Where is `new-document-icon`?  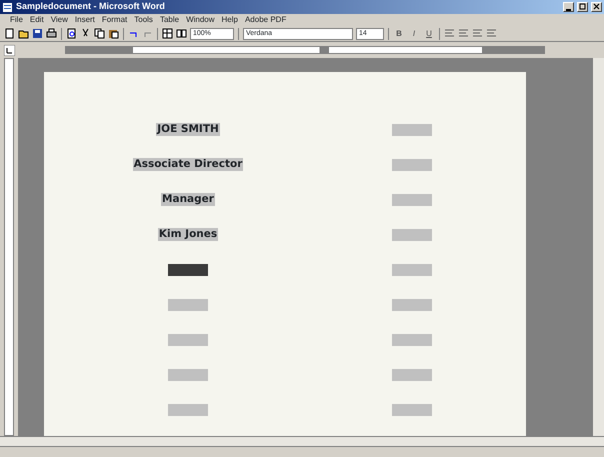 new-document-icon is located at coordinates (9, 33).